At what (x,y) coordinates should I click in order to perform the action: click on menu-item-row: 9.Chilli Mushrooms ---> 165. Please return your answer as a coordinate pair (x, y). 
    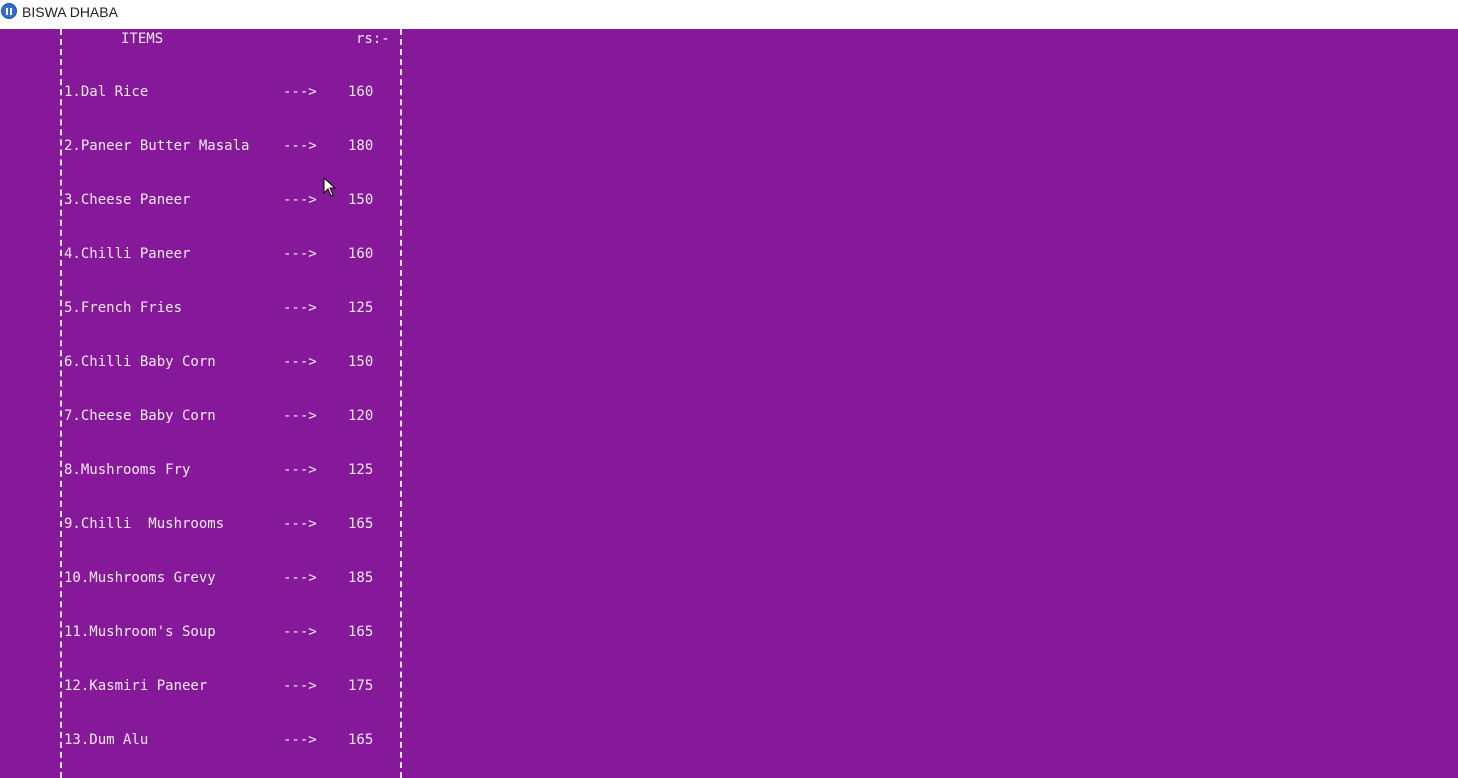
    Looking at the image, I should click on (210, 524).